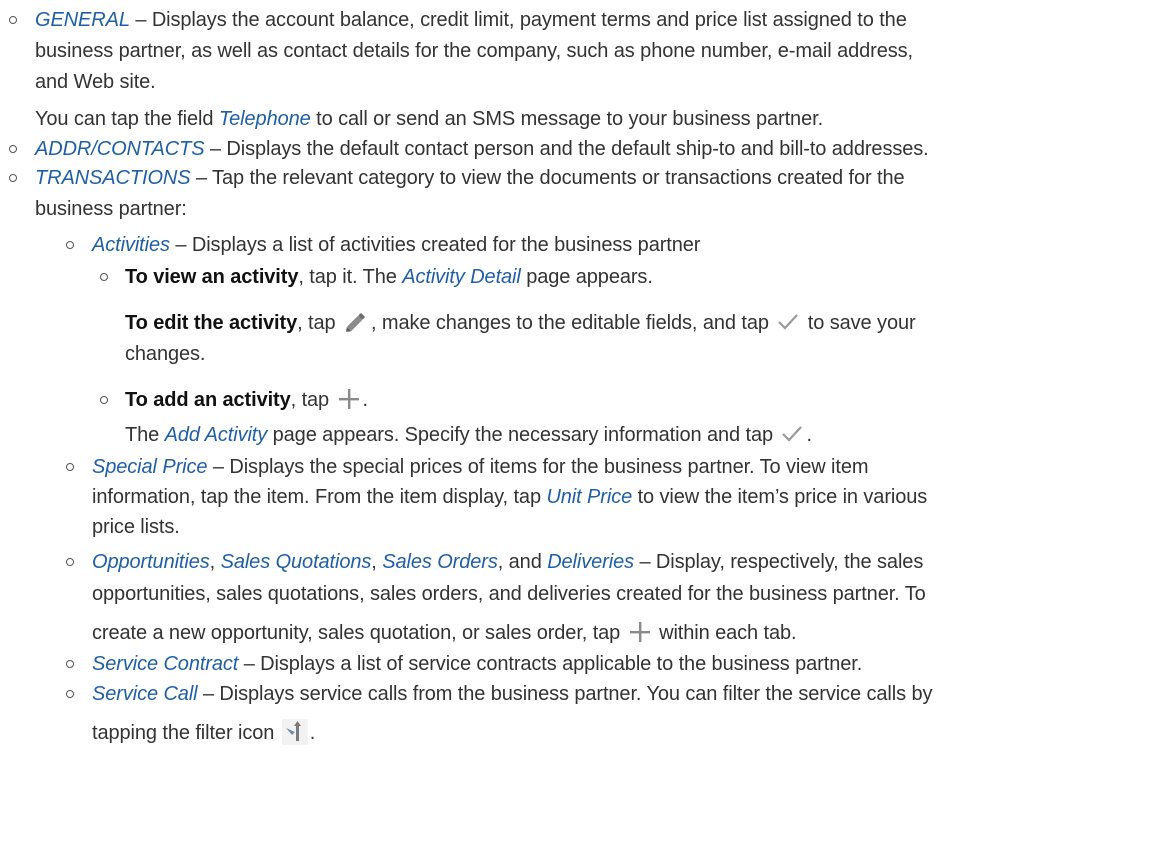 This screenshot has width=1151, height=866. What do you see at coordinates (440, 562) in the screenshot?
I see `sales-orders-term: Sales Orders` at bounding box center [440, 562].